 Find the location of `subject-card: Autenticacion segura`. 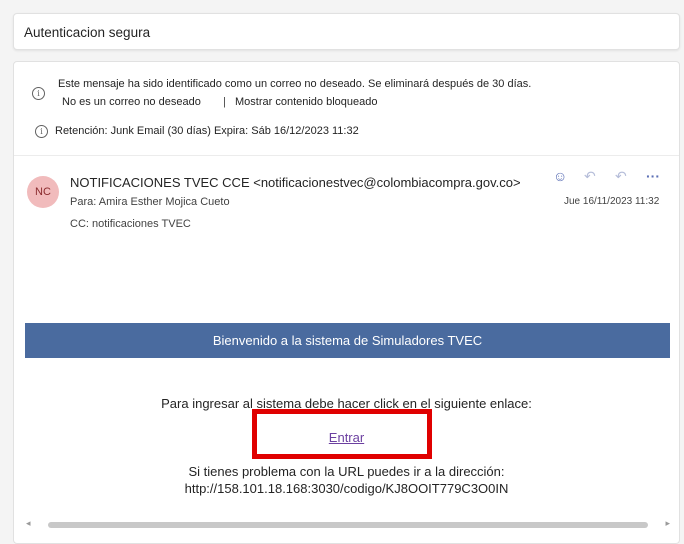

subject-card: Autenticacion segura is located at coordinates (346, 31).